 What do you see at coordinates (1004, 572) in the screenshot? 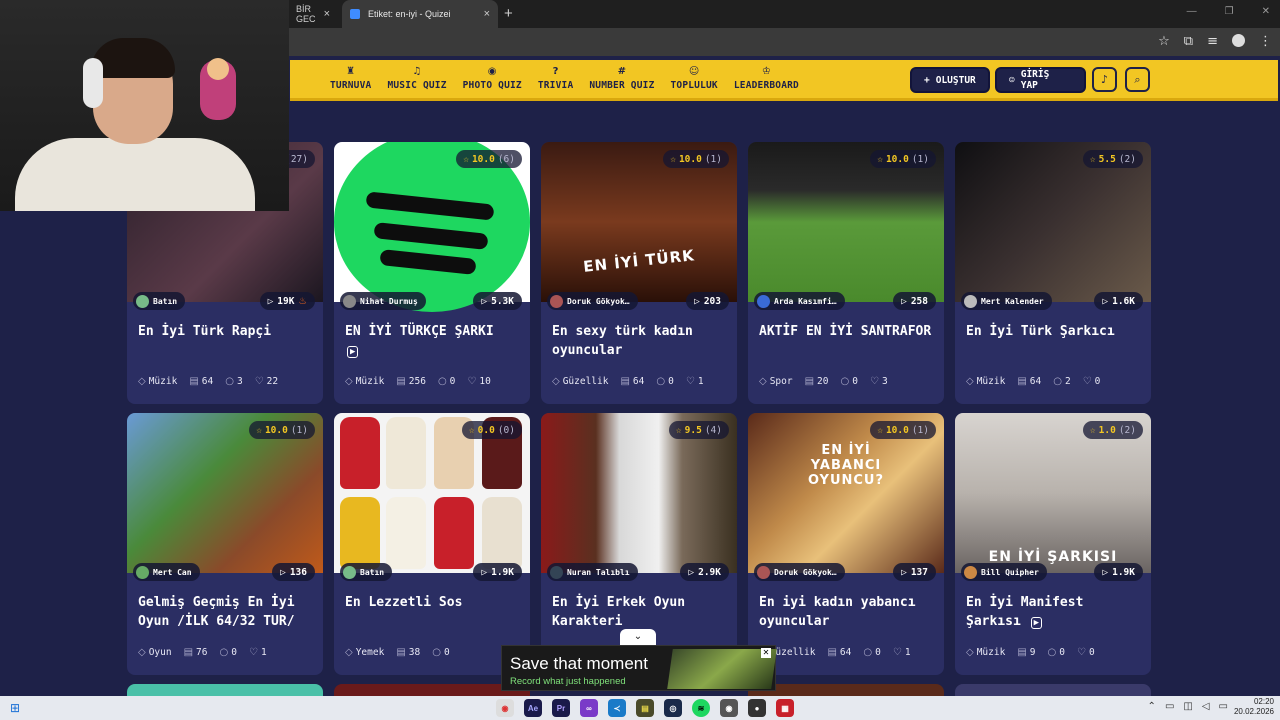
I see `author-chip: Bill Quipher` at bounding box center [1004, 572].